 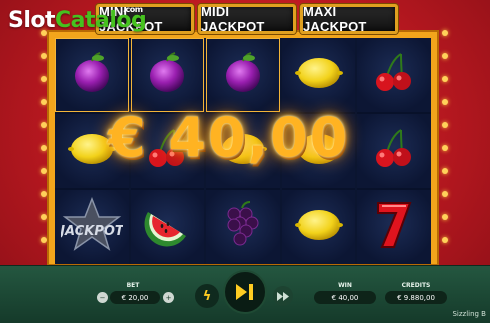 I want to click on watermark-com: .com, so click(x=133, y=9).